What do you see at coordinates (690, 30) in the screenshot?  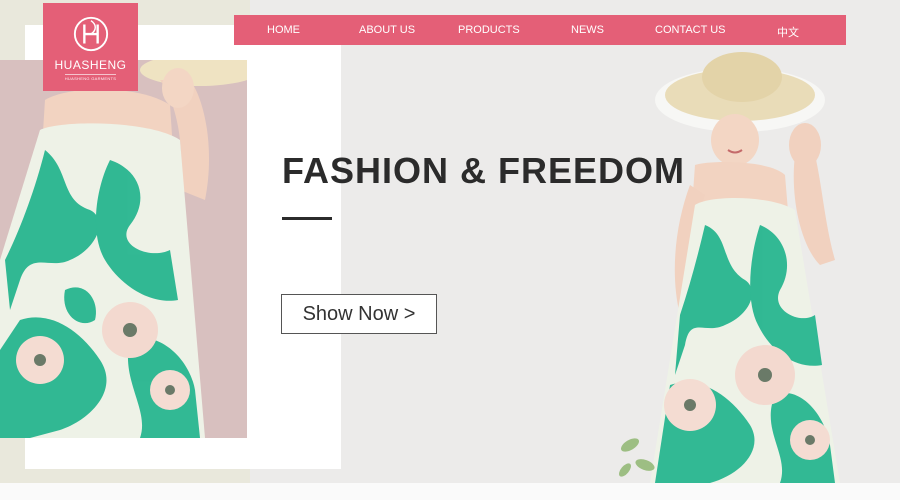 I see `nav-contact-us: CONTACT US` at bounding box center [690, 30].